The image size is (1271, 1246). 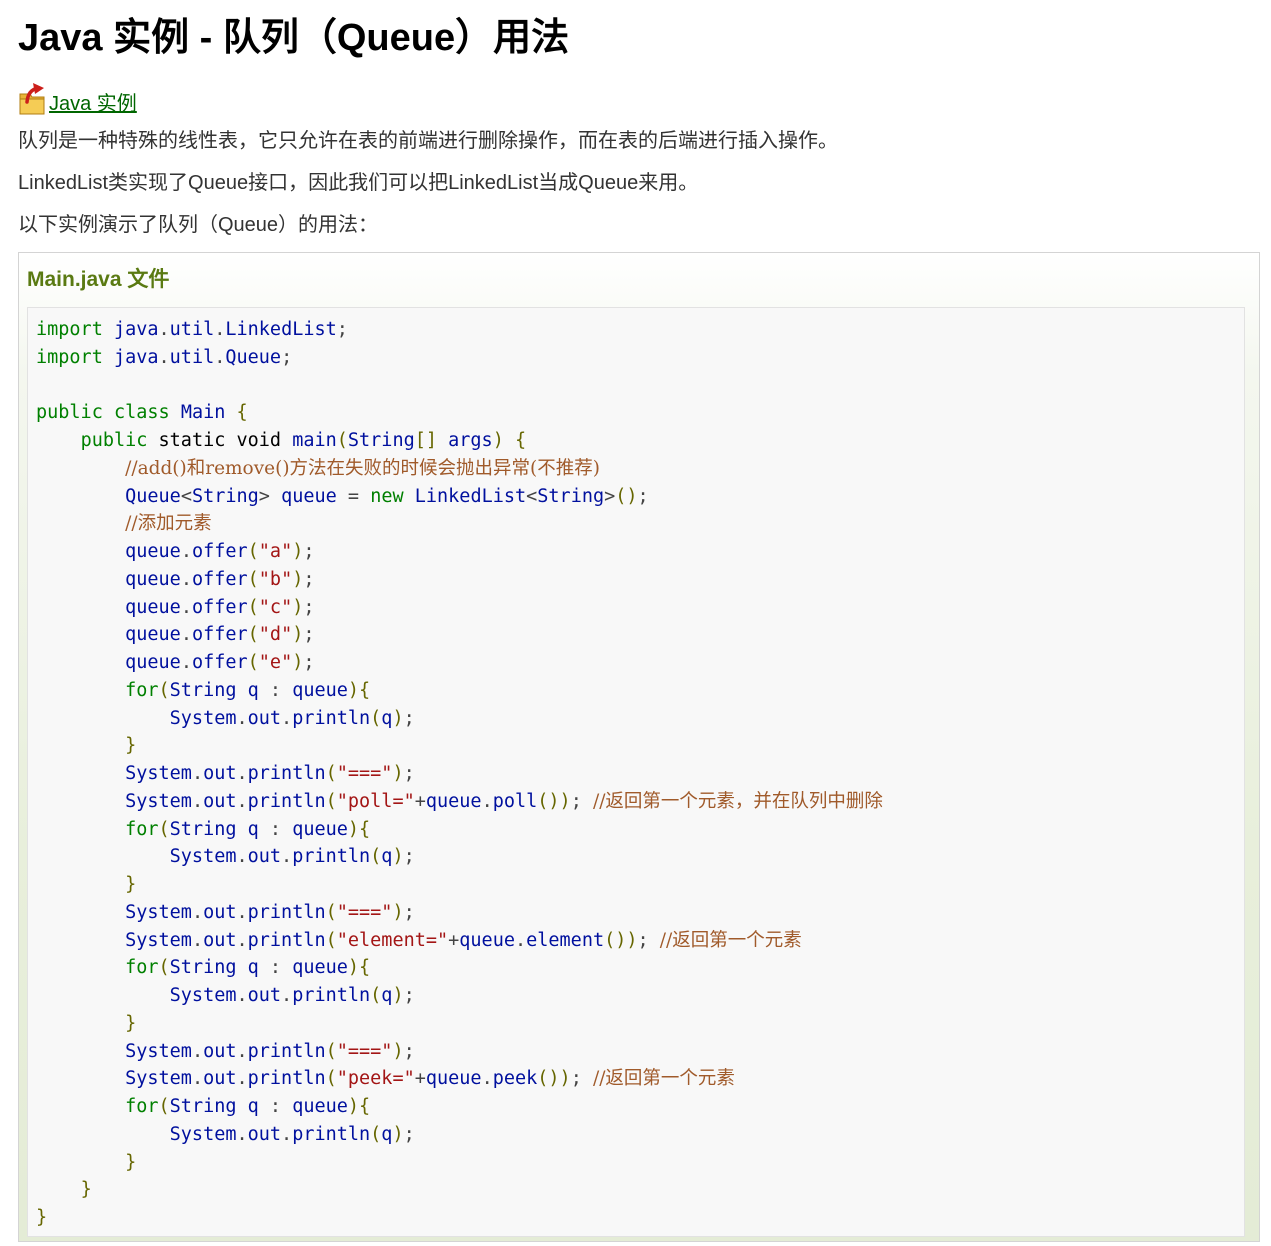 What do you see at coordinates (515, 801) in the screenshot?
I see `code-token: poll` at bounding box center [515, 801].